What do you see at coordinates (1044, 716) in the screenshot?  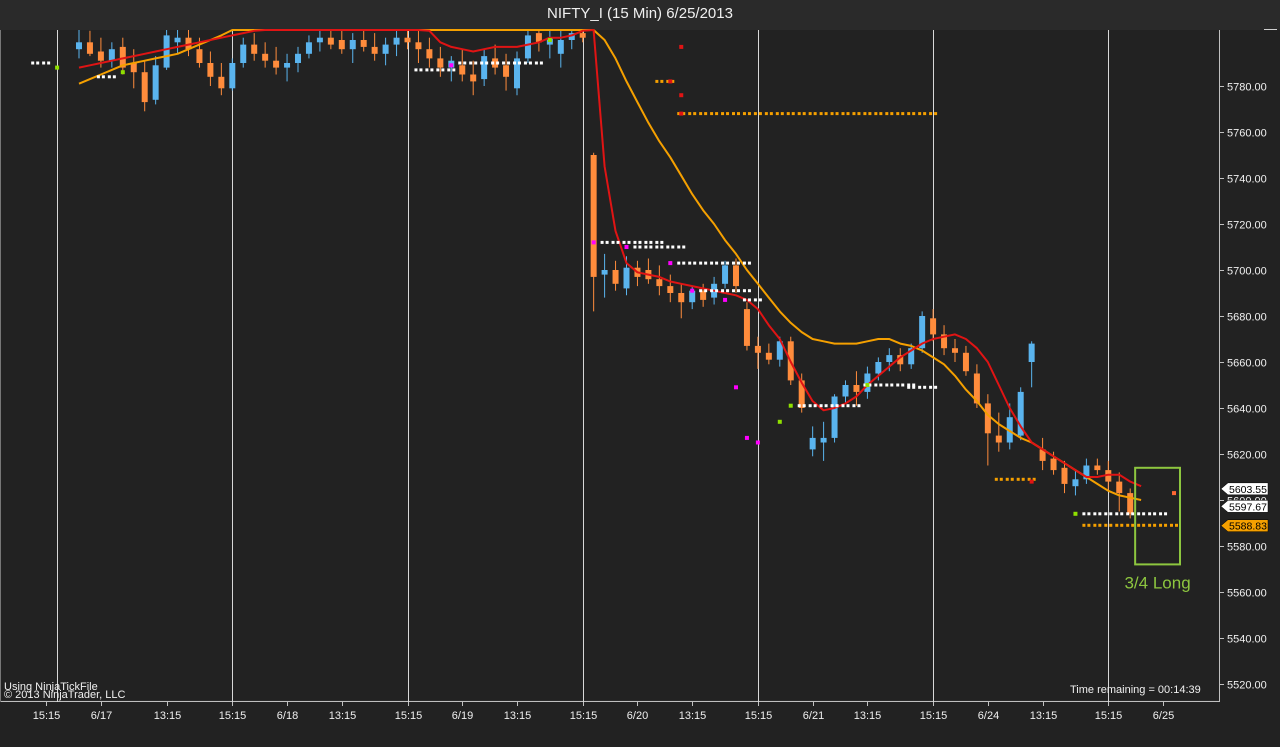 I see `time-tick-label: 13:15` at bounding box center [1044, 716].